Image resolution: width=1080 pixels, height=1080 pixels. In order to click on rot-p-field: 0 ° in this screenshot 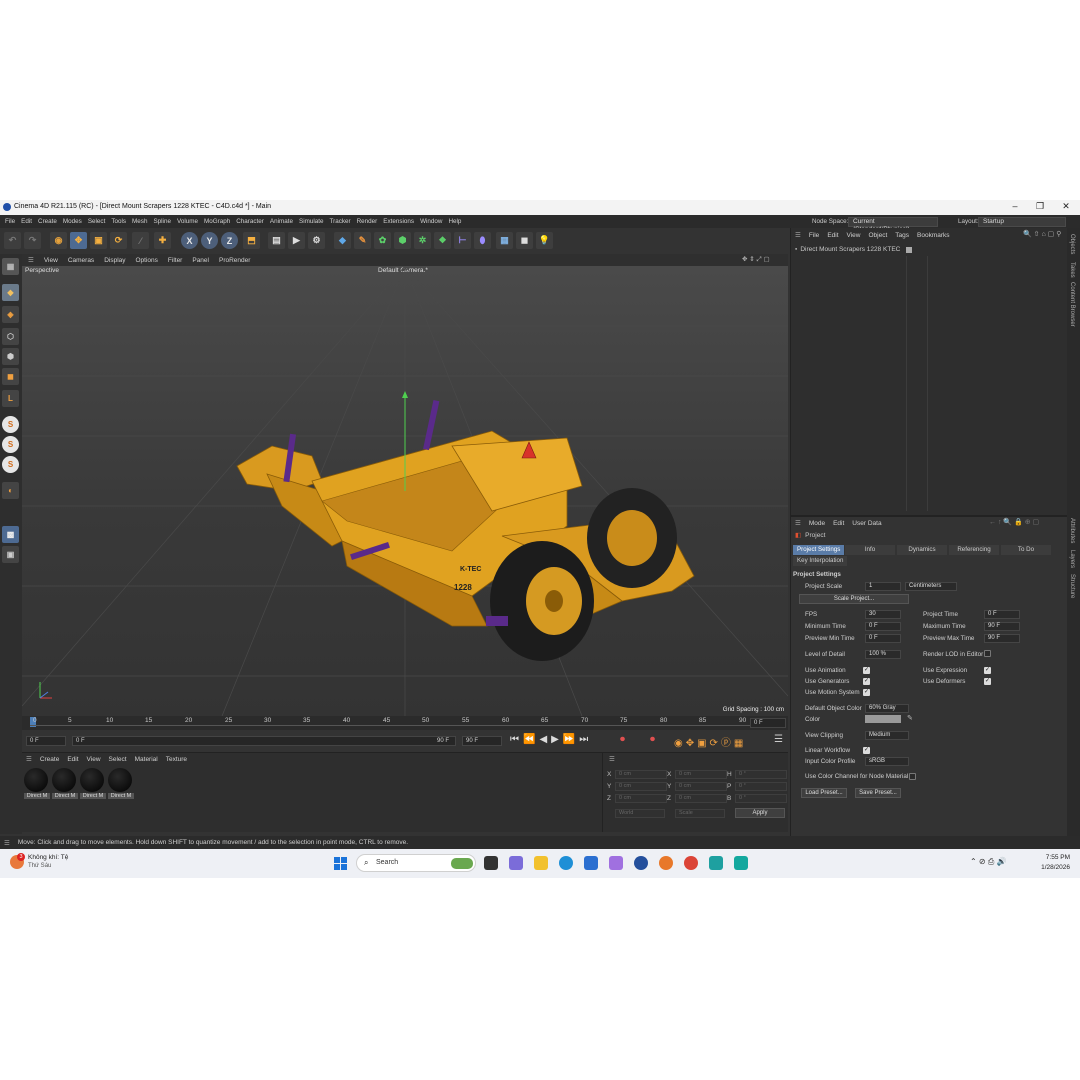, I will do `click(761, 786)`.